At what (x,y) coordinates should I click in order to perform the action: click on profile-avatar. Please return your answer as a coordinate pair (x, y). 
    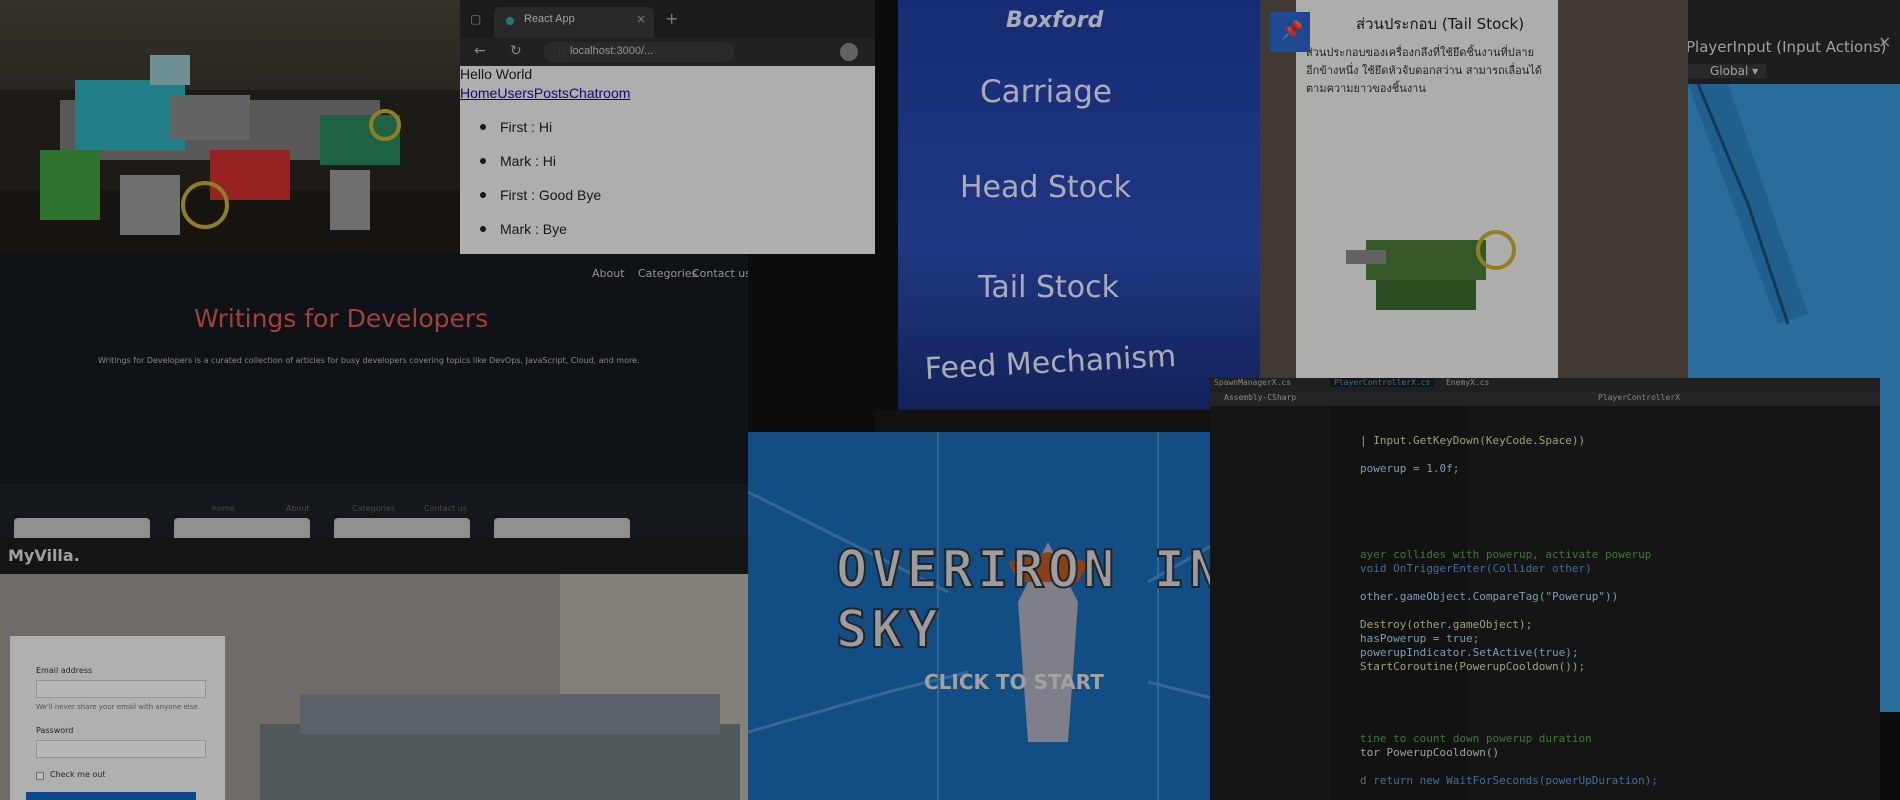
    Looking at the image, I should click on (849, 52).